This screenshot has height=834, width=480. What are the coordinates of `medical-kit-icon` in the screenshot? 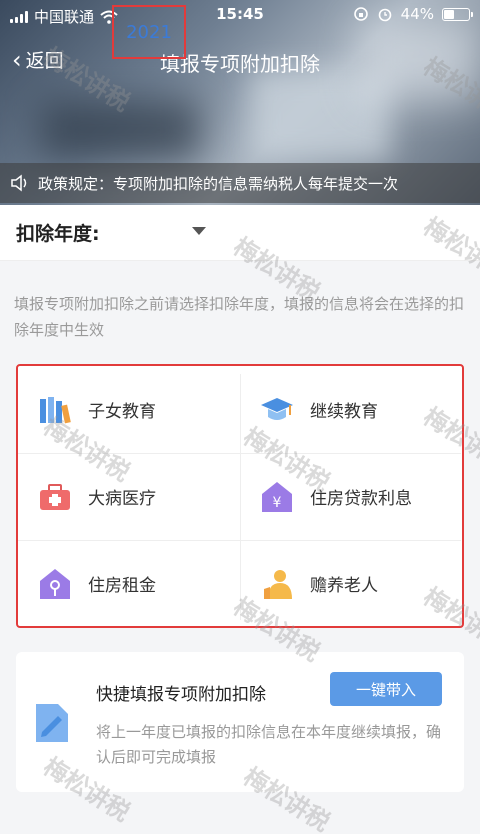 It's located at (55, 496).